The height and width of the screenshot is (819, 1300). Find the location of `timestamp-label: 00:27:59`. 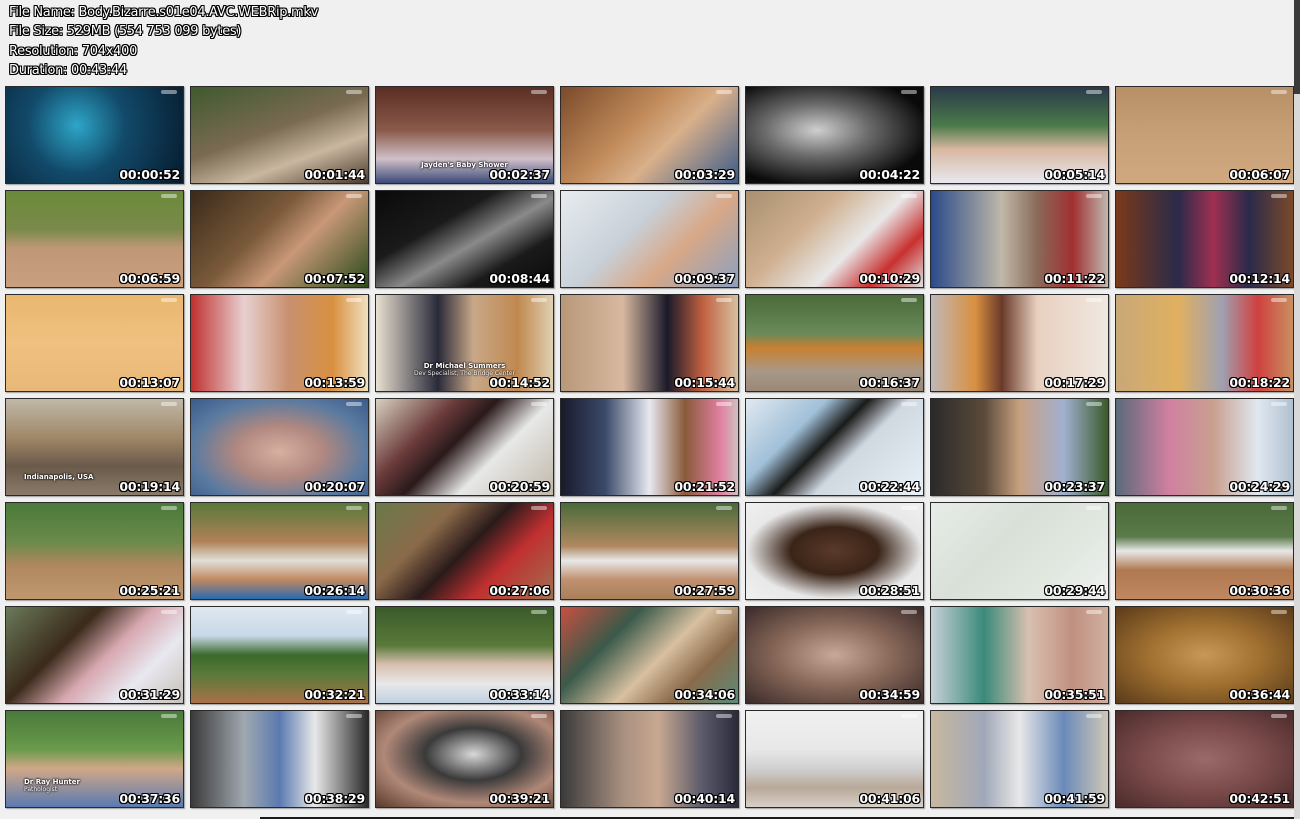

timestamp-label: 00:27:59 is located at coordinates (704, 590).